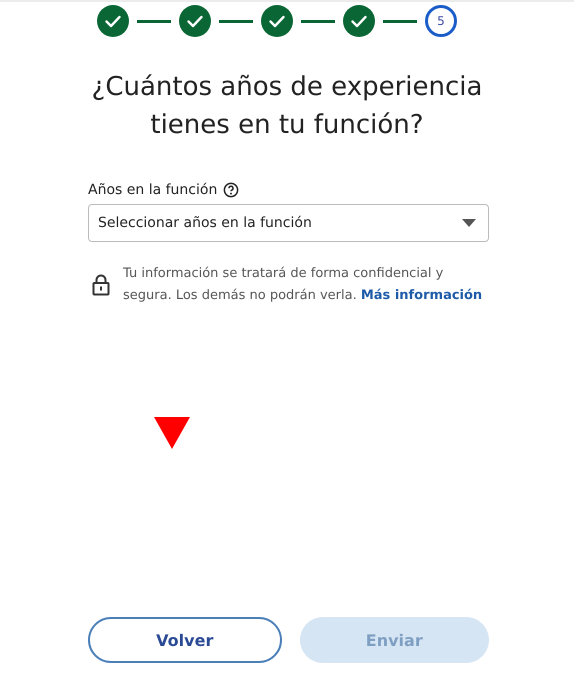 This screenshot has width=574, height=675. What do you see at coordinates (153, 190) in the screenshot?
I see `field-label: Años en la función` at bounding box center [153, 190].